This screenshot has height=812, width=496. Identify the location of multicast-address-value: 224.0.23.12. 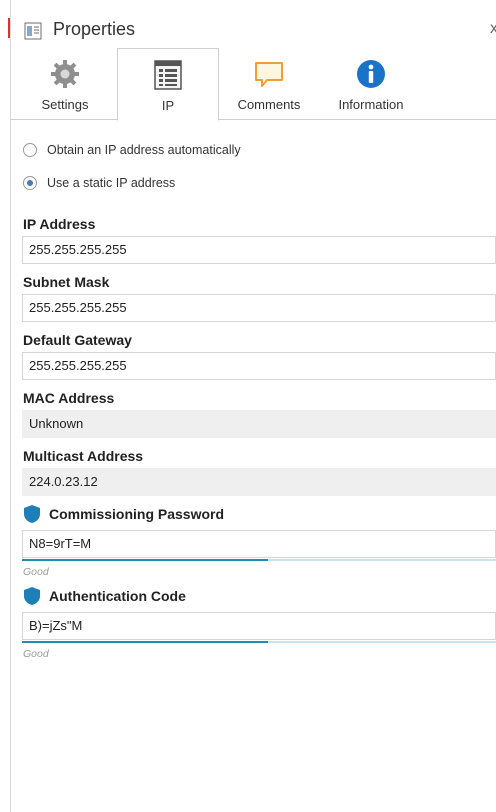
(259, 482).